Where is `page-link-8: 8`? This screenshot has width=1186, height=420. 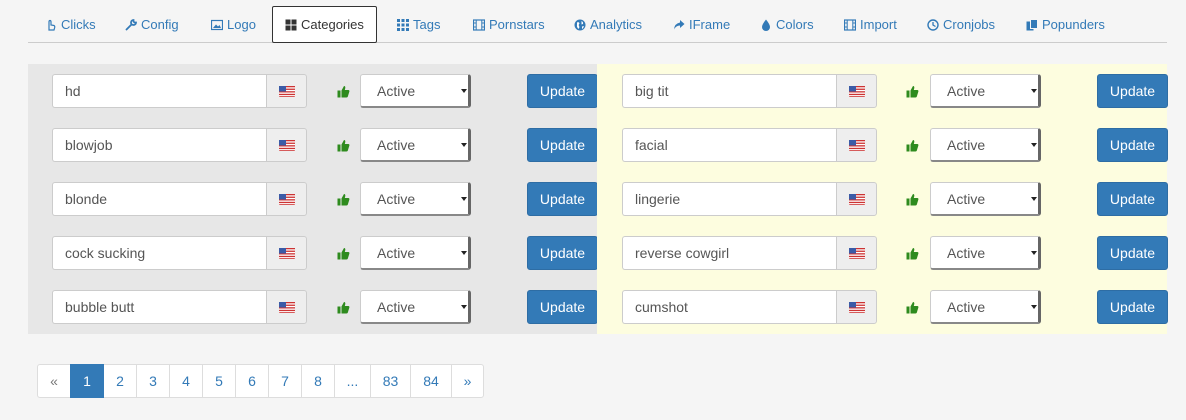
page-link-8: 8 is located at coordinates (318, 381).